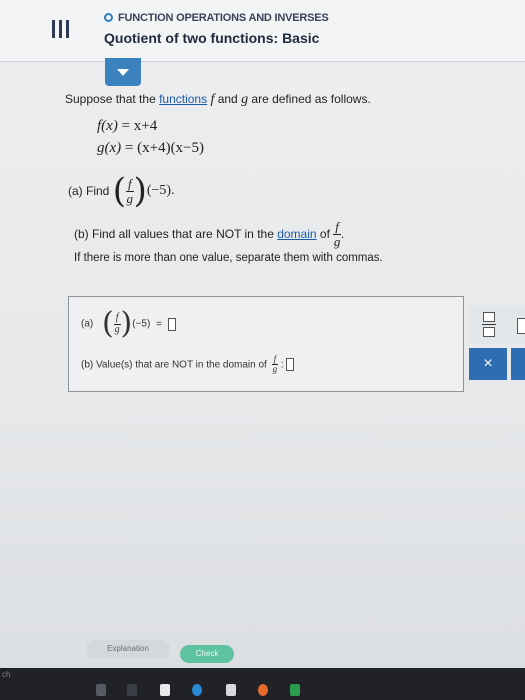 The height and width of the screenshot is (700, 525). What do you see at coordinates (212, 38) in the screenshot?
I see `lesson-title: Quotient of two functions: Basic` at bounding box center [212, 38].